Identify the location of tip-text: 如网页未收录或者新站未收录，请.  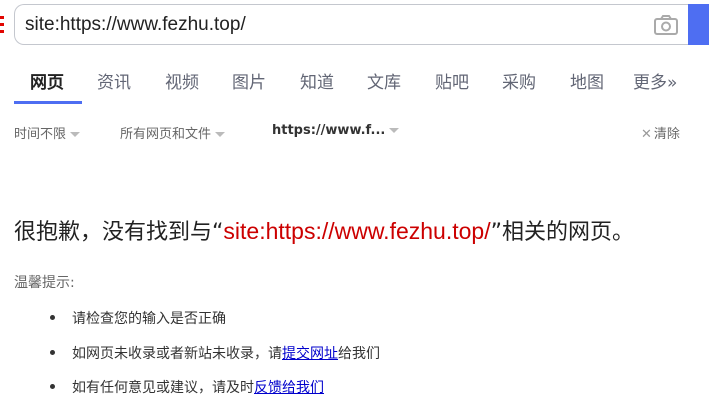
(177, 354).